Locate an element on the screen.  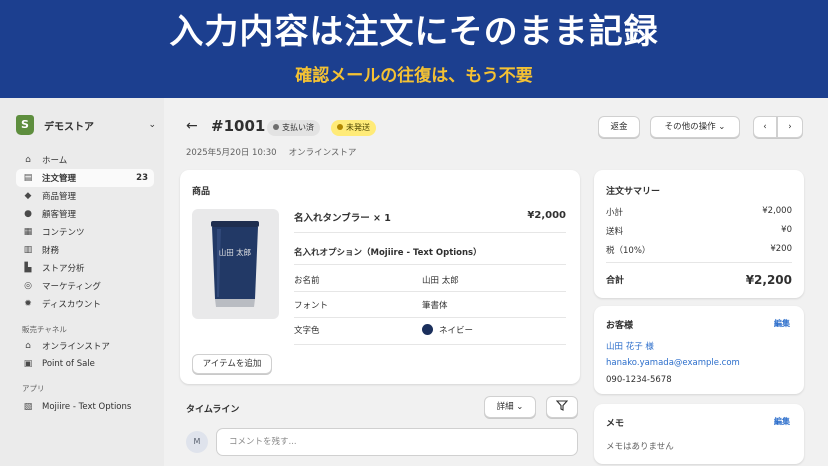
nav-item-orders: ▤ 注文管理 23 is located at coordinates (85, 178).